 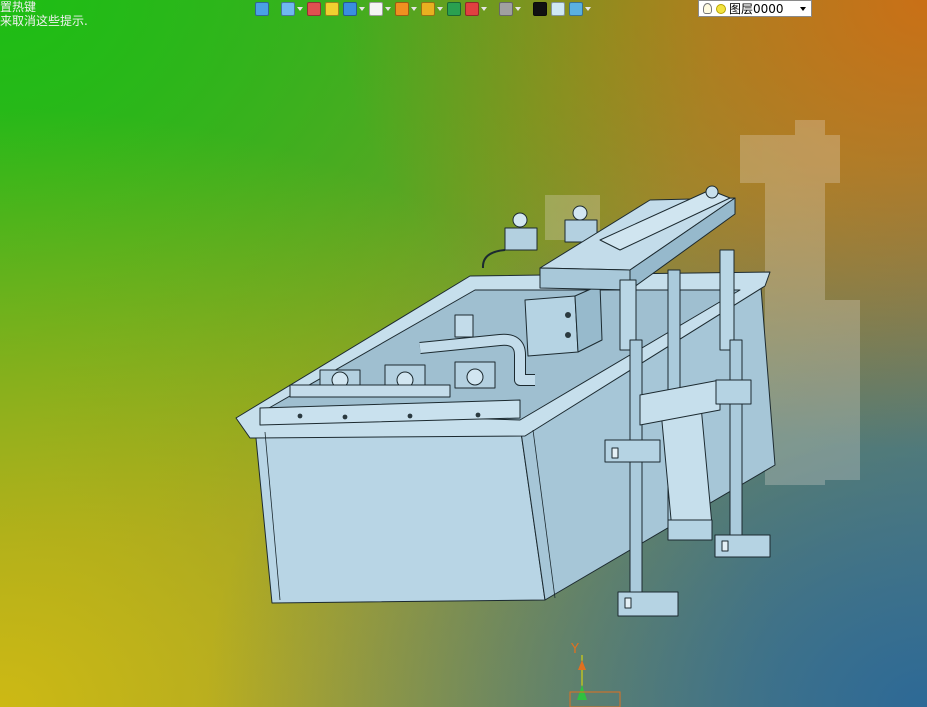 I want to click on pump-block, so click(x=551, y=326).